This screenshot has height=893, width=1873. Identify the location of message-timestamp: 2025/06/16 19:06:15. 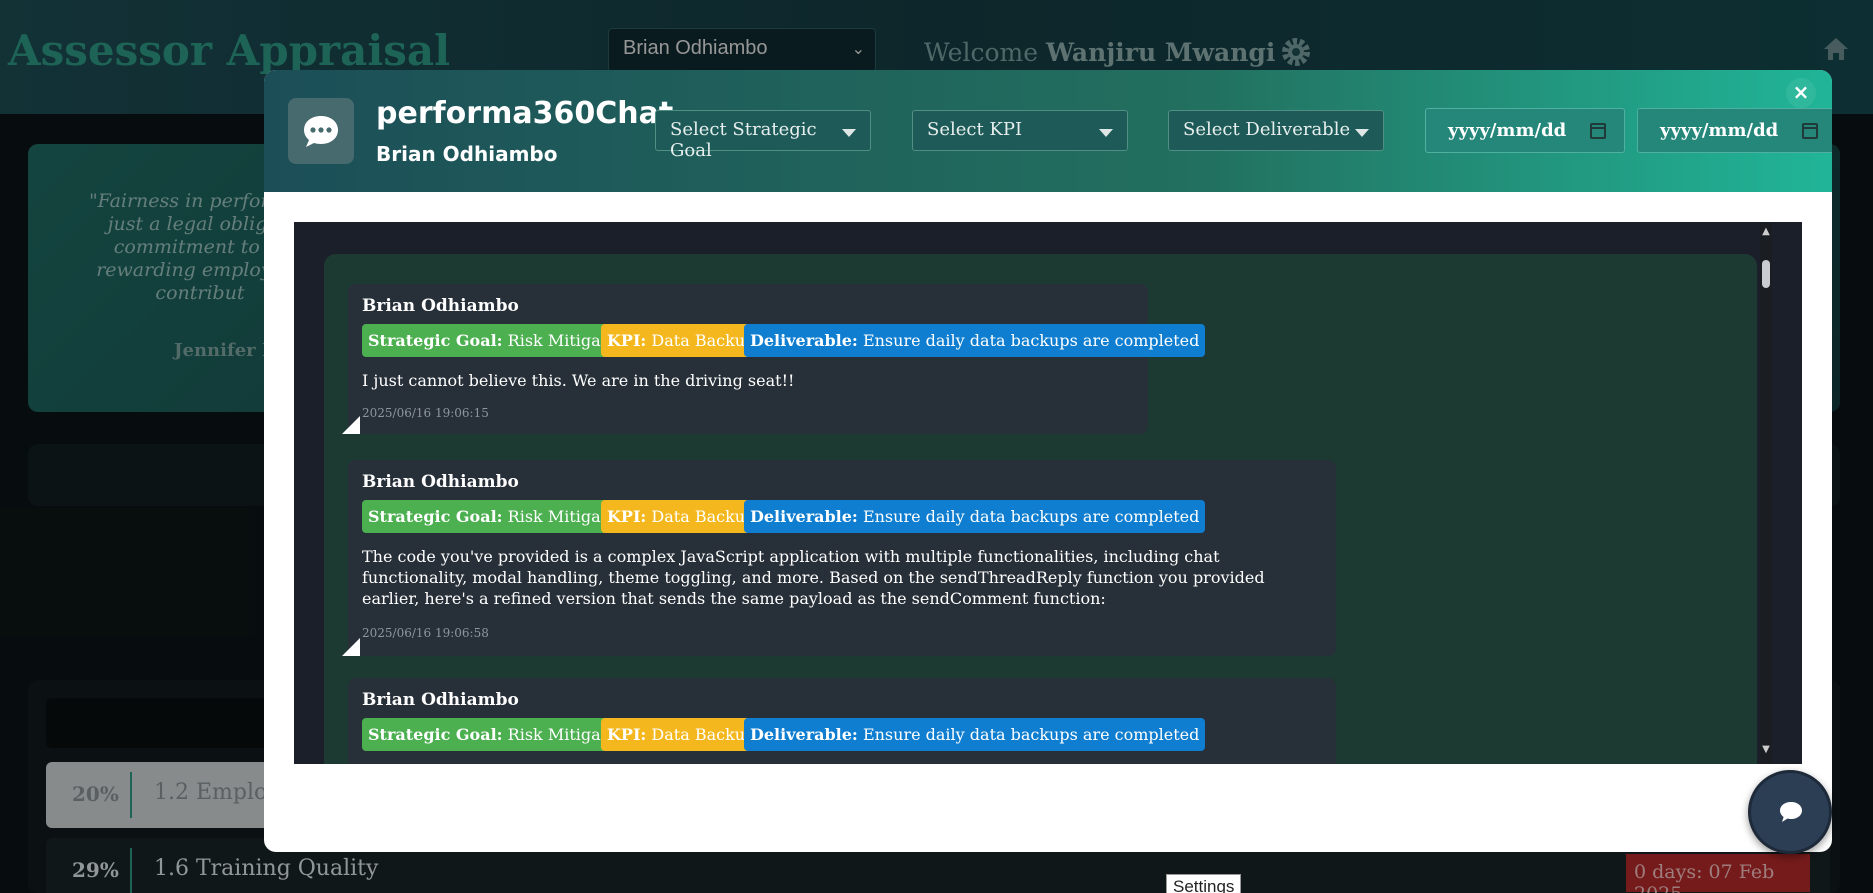
(425, 413).